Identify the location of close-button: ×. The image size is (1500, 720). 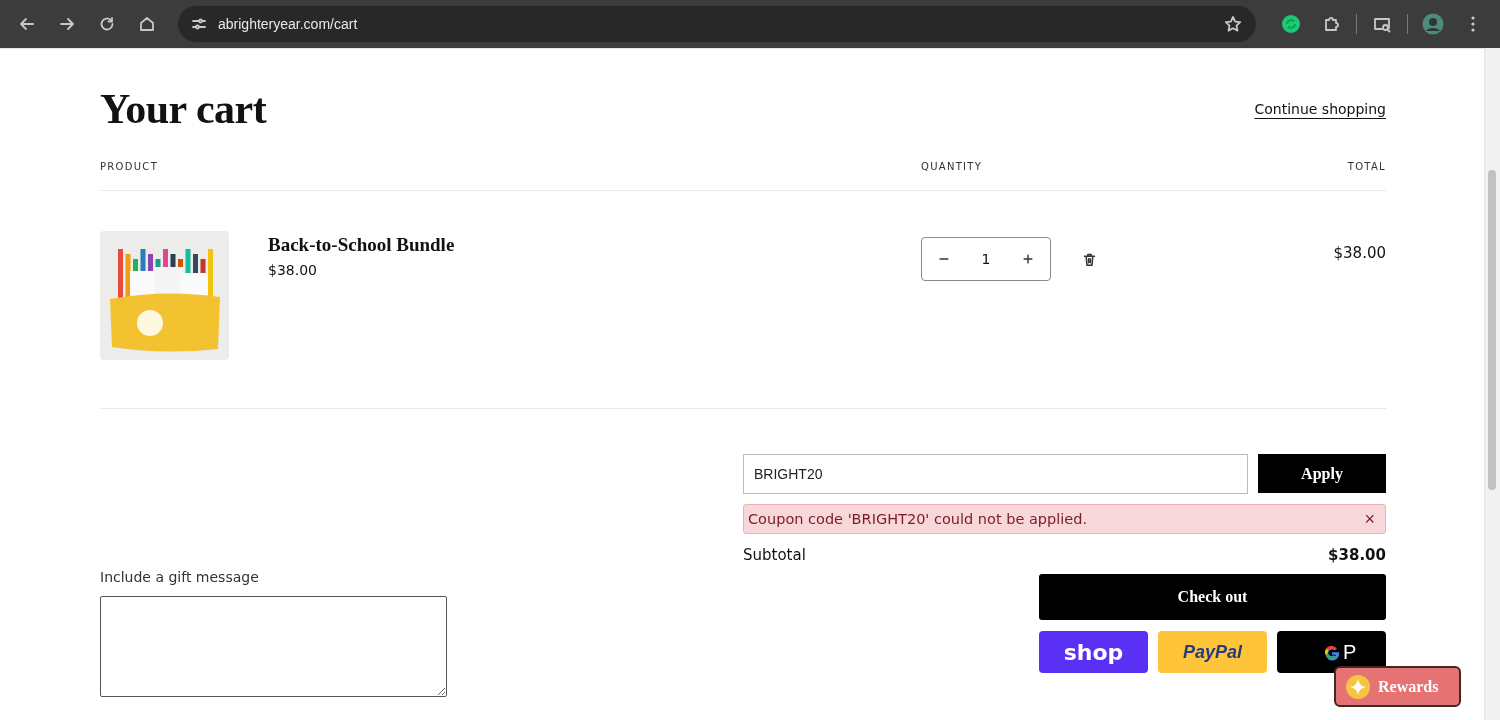
(1369, 519).